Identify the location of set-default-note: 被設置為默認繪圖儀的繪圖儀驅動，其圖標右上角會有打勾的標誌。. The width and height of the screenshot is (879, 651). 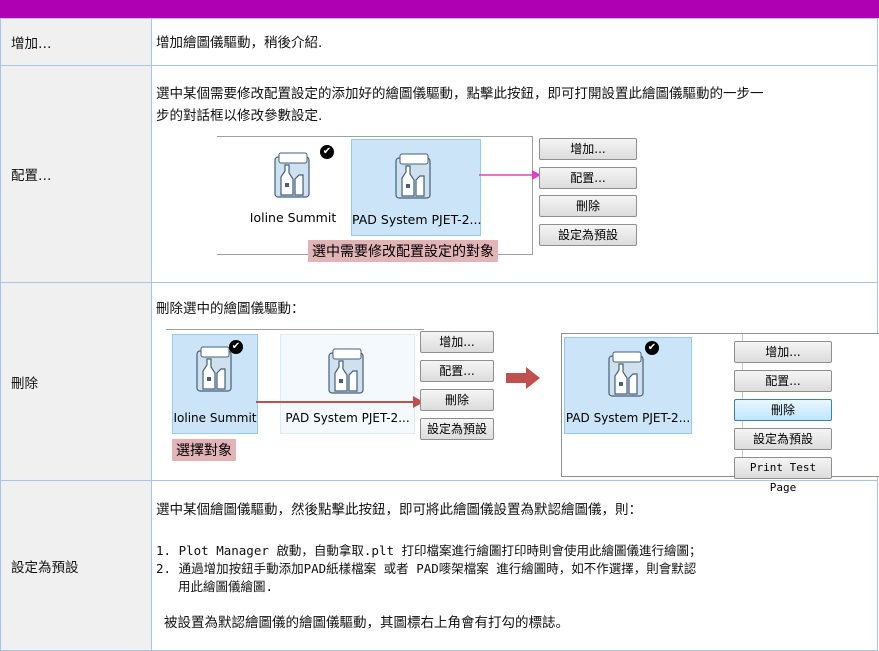
(366, 623).